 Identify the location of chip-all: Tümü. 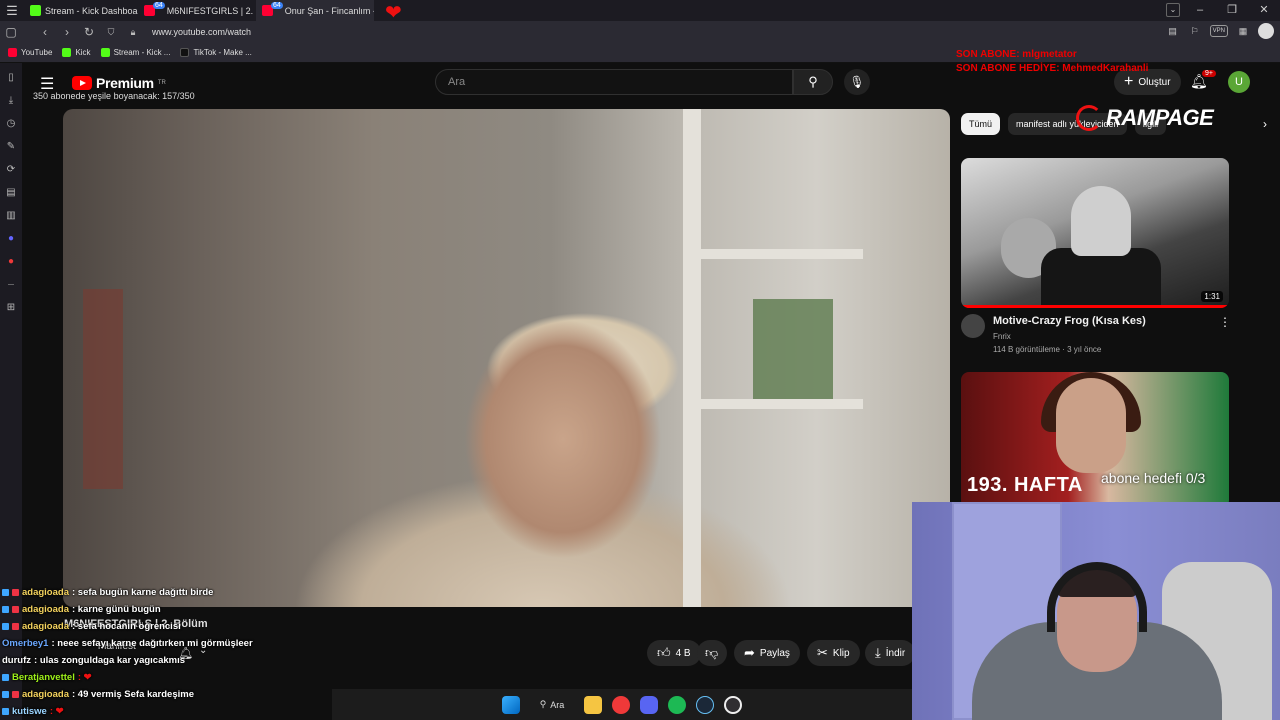
(981, 124).